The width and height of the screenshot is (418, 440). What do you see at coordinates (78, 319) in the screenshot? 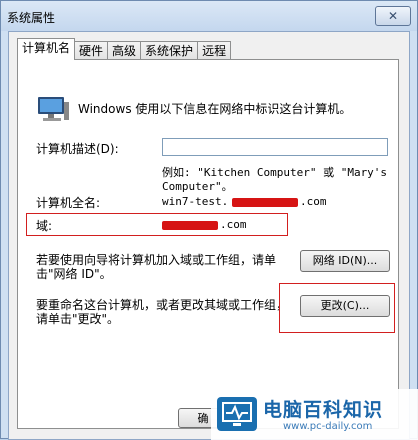
I see `rename-text-line2: 请单击"更改"。` at bounding box center [78, 319].